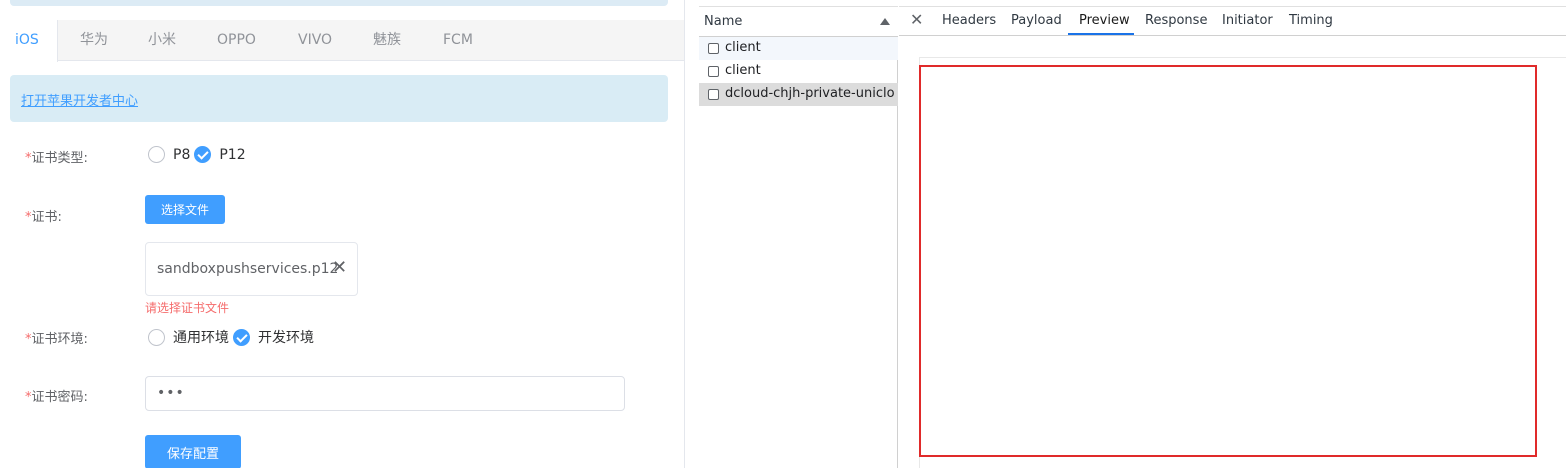  I want to click on tab-response: Response, so click(1176, 20).